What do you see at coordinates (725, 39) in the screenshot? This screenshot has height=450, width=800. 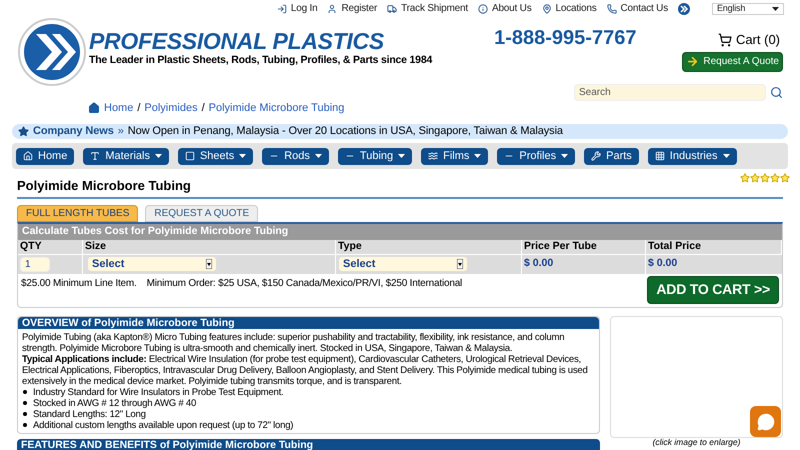 I see `cart-icon` at bounding box center [725, 39].